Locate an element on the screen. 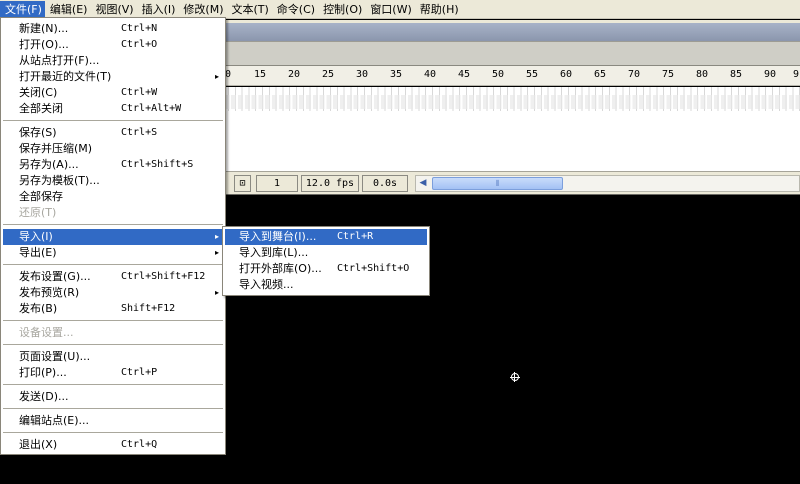  elapsed-time: 0.0s is located at coordinates (385, 183).